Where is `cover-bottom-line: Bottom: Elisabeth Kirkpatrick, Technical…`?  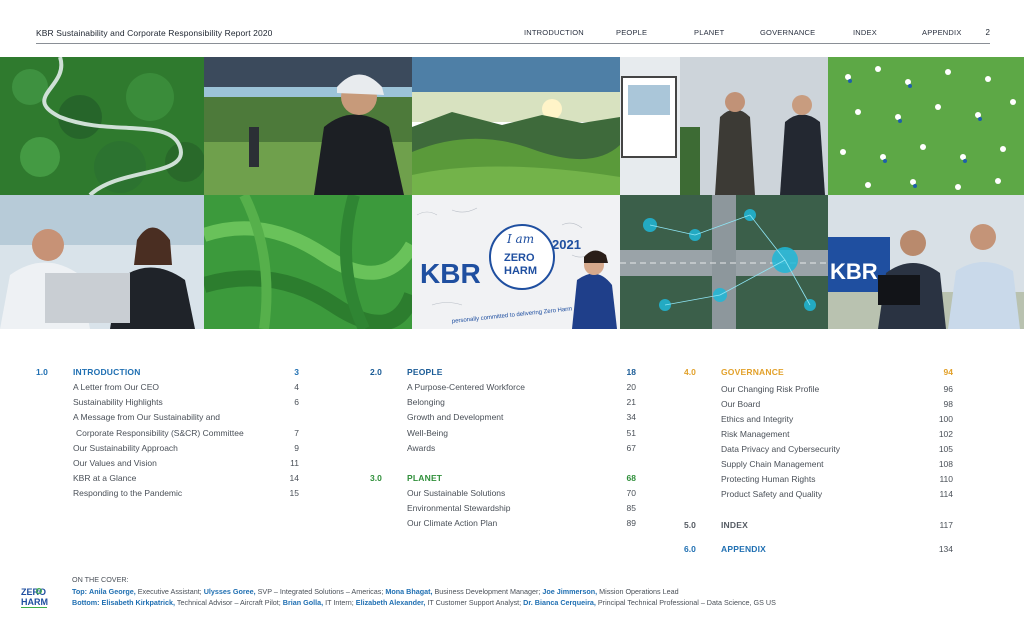
cover-bottom-line: Bottom: Elisabeth Kirkpatrick, Technical… is located at coordinates (424, 602).